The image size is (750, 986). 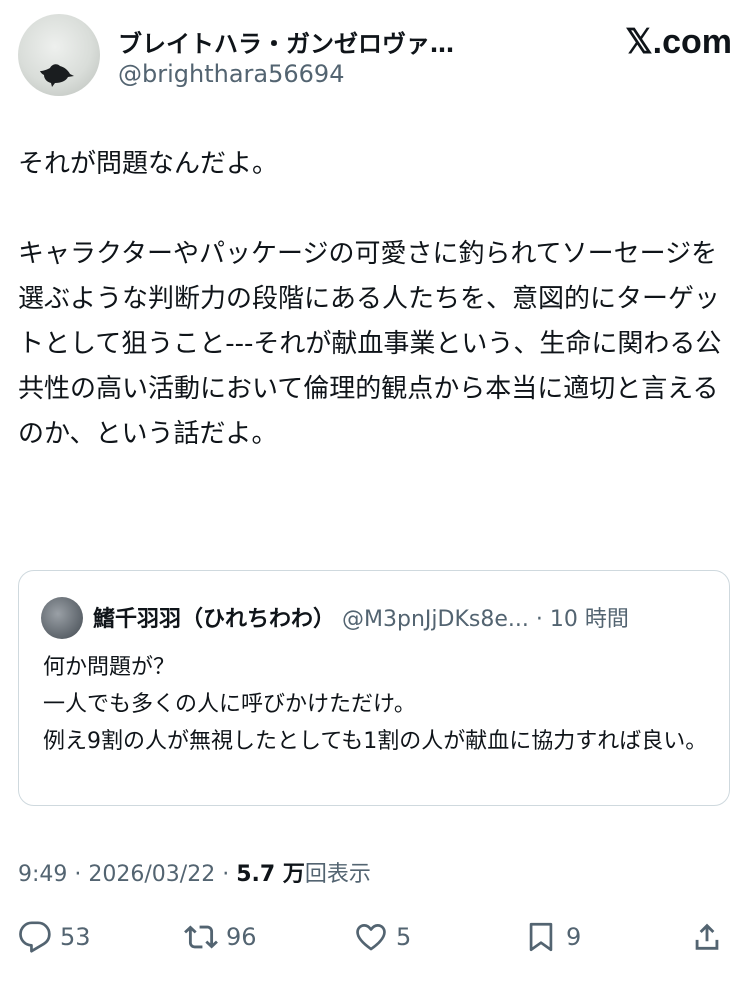 What do you see at coordinates (42, 874) in the screenshot?
I see `post-time: 9:49` at bounding box center [42, 874].